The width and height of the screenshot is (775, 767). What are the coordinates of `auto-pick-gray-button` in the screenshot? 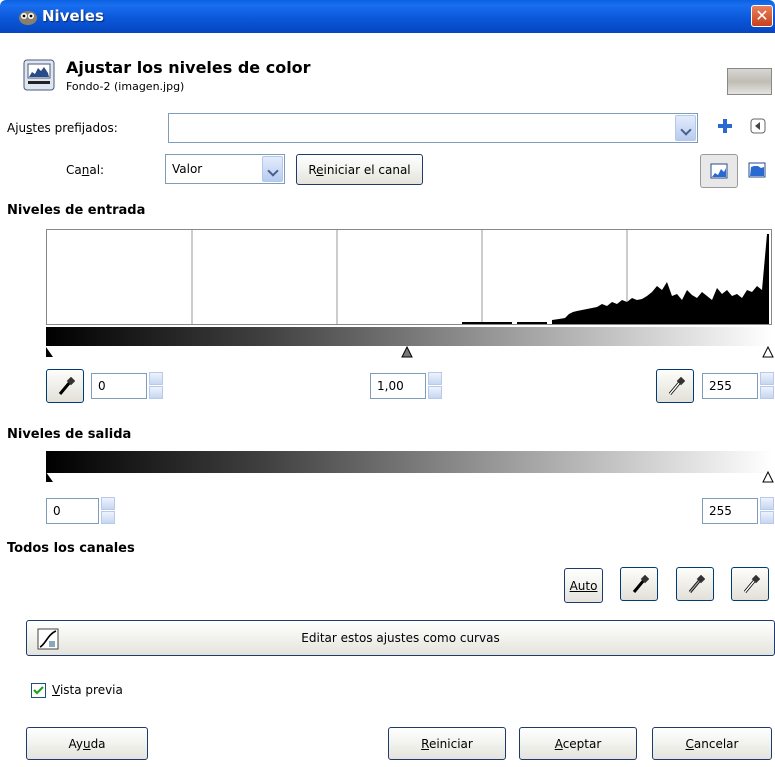 It's located at (695, 584).